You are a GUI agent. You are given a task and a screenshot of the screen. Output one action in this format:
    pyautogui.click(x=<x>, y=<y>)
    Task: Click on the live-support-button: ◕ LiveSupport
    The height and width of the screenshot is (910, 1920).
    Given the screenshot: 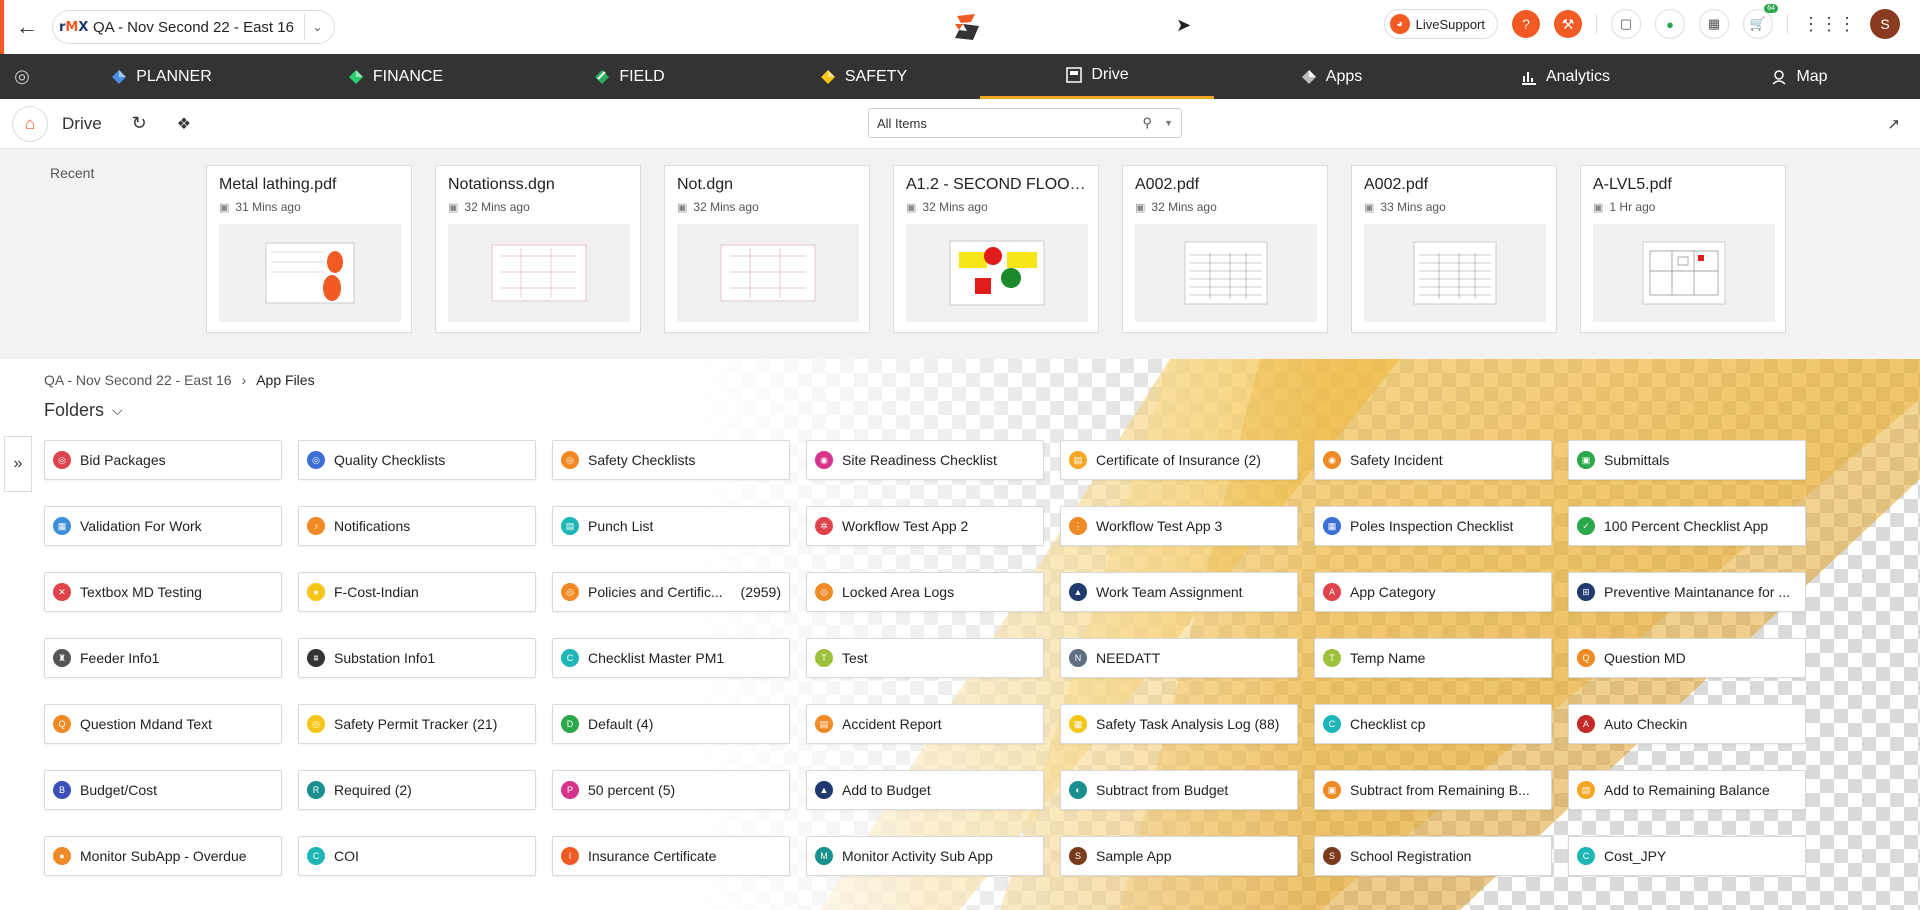 What is the action you would take?
    pyautogui.click(x=1440, y=24)
    